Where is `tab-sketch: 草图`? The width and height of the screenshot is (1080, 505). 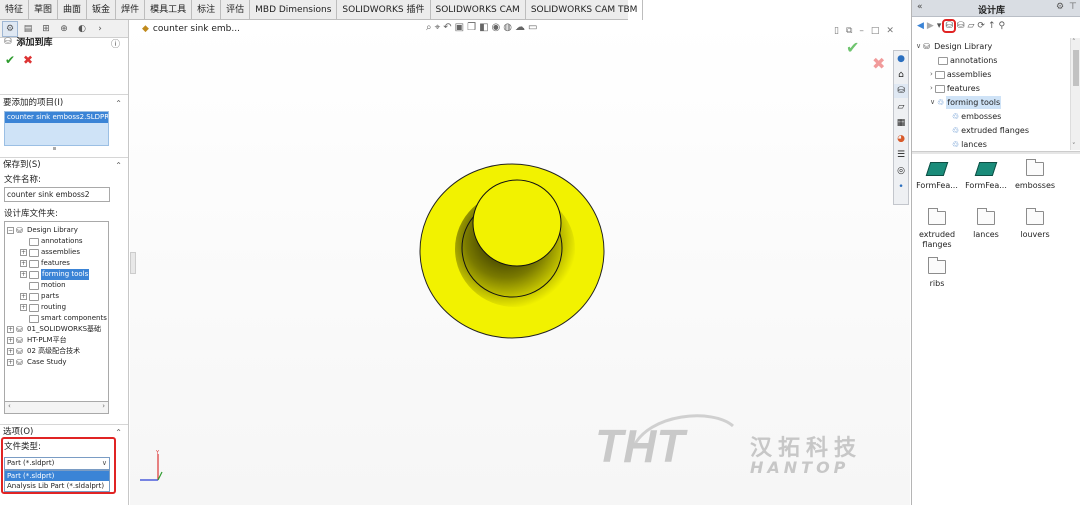
tab-sketch: 草图 is located at coordinates (44, 10).